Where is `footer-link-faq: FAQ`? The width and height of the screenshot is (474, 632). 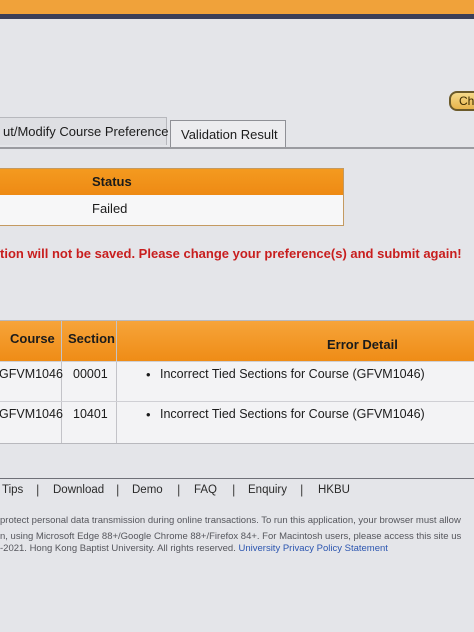
footer-link-faq: FAQ is located at coordinates (205, 490).